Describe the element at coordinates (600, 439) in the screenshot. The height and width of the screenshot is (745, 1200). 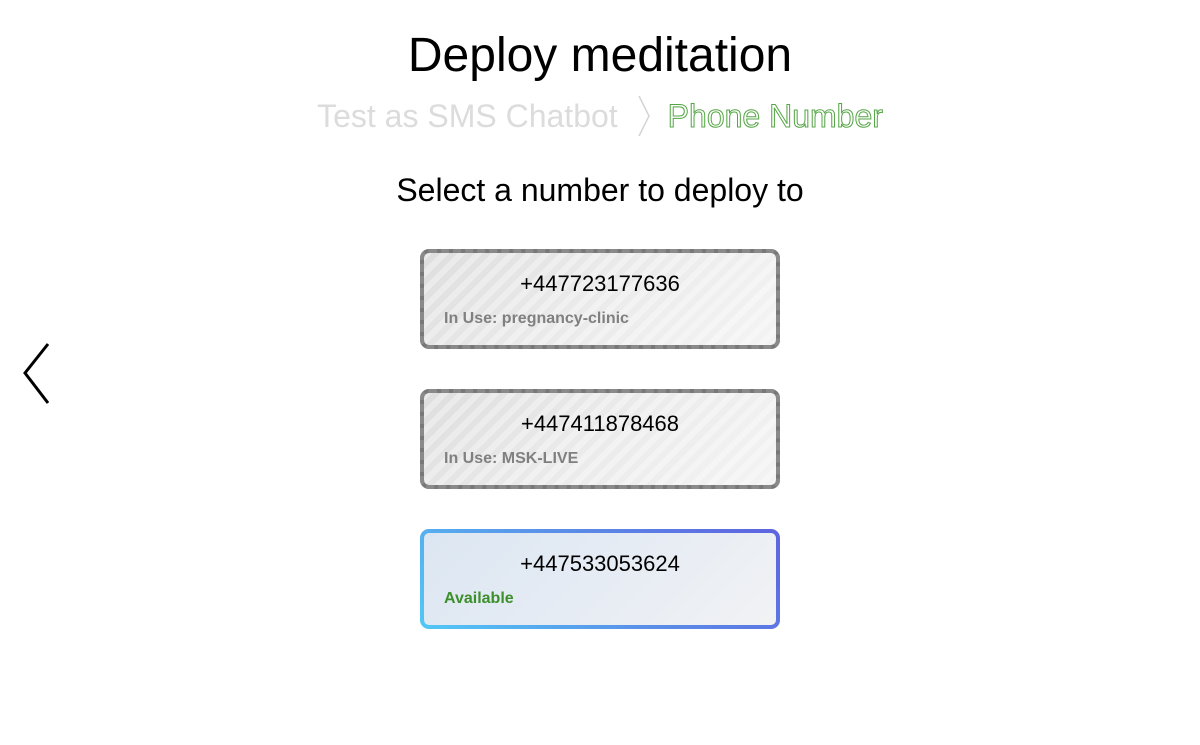
I see `number-card: +447411878468 In Use: MSK-LIVE` at that location.